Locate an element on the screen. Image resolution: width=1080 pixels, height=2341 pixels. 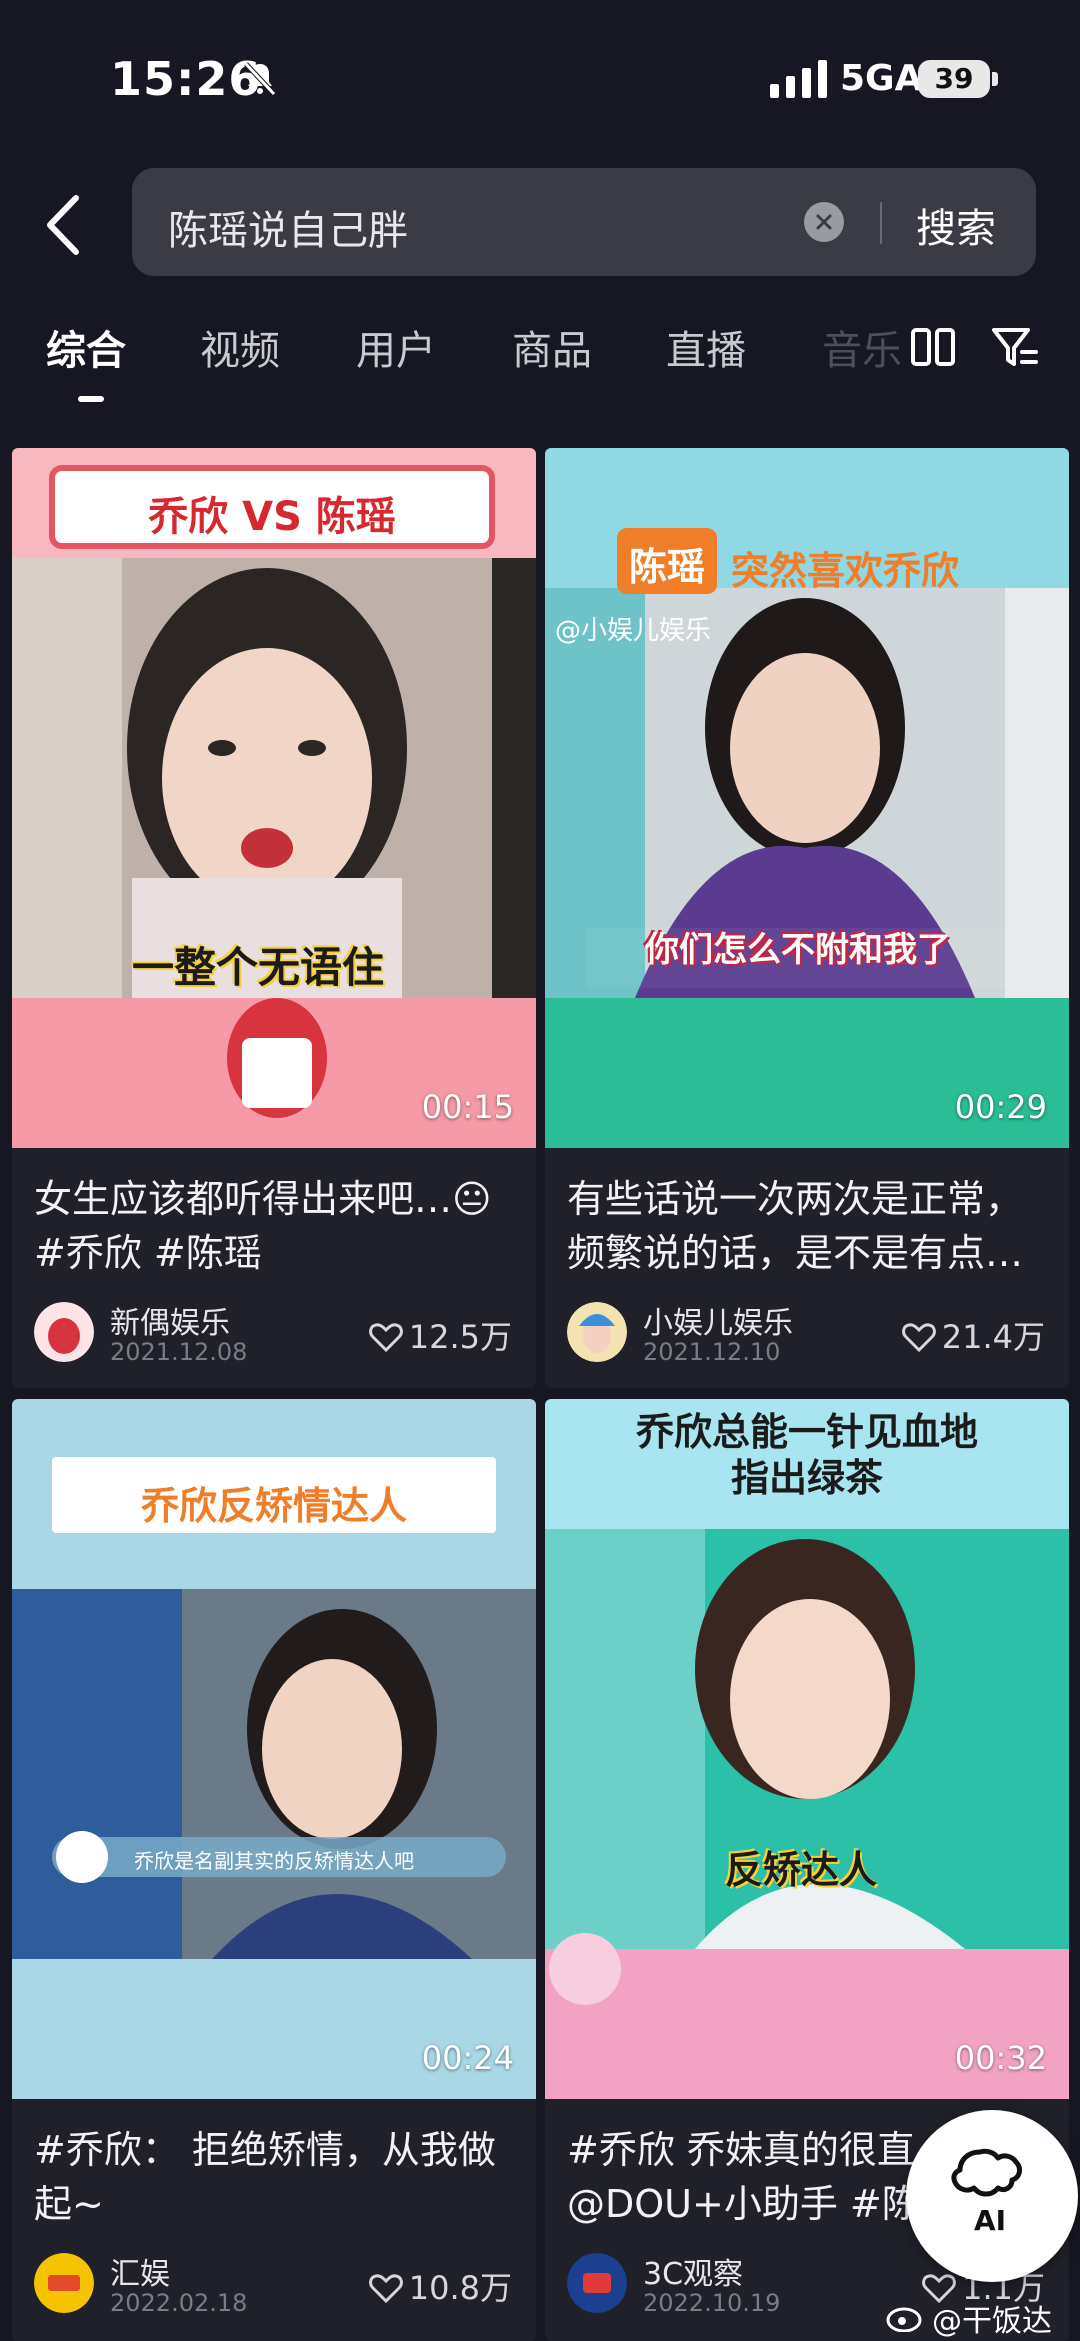
thumbnail-caption: 反矫达人 is located at coordinates (801, 1870).